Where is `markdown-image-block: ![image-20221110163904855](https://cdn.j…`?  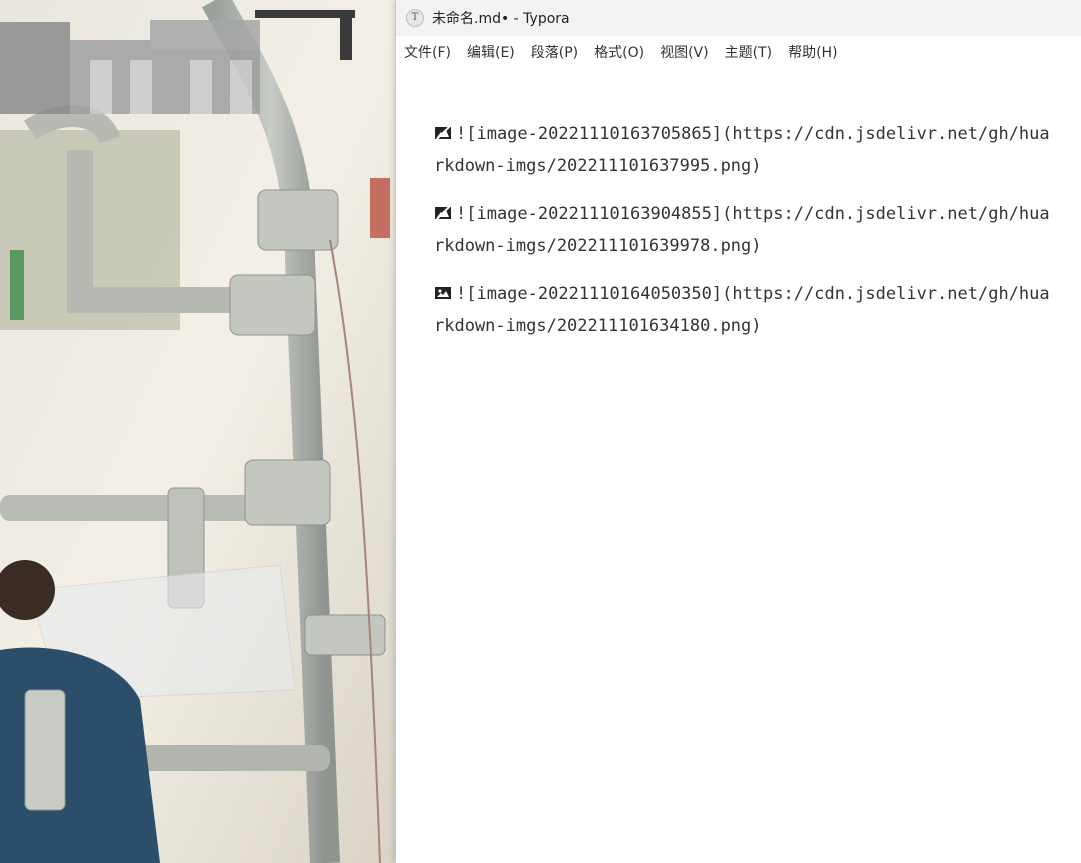
markdown-image-block: ![image-20221110163904855](https://cdn.j… is located at coordinates (757, 230).